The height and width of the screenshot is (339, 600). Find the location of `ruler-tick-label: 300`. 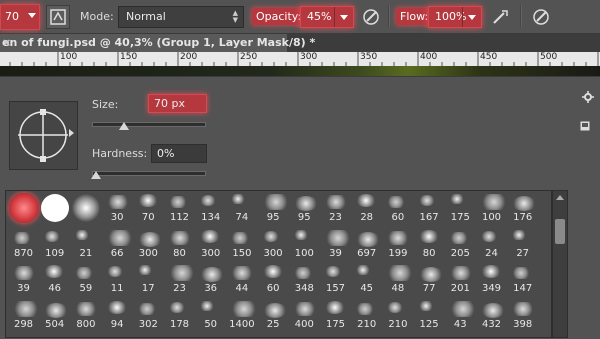

ruler-tick-label: 300 is located at coordinates (309, 57).